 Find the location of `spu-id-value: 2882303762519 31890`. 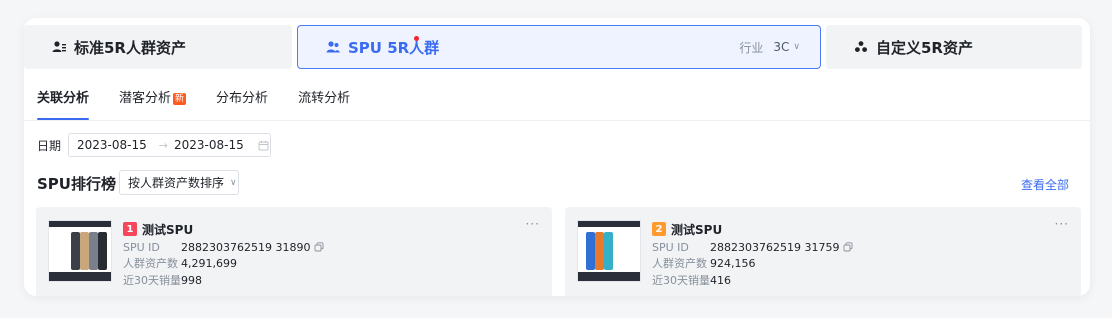

spu-id-value: 2882303762519 31890 is located at coordinates (246, 247).